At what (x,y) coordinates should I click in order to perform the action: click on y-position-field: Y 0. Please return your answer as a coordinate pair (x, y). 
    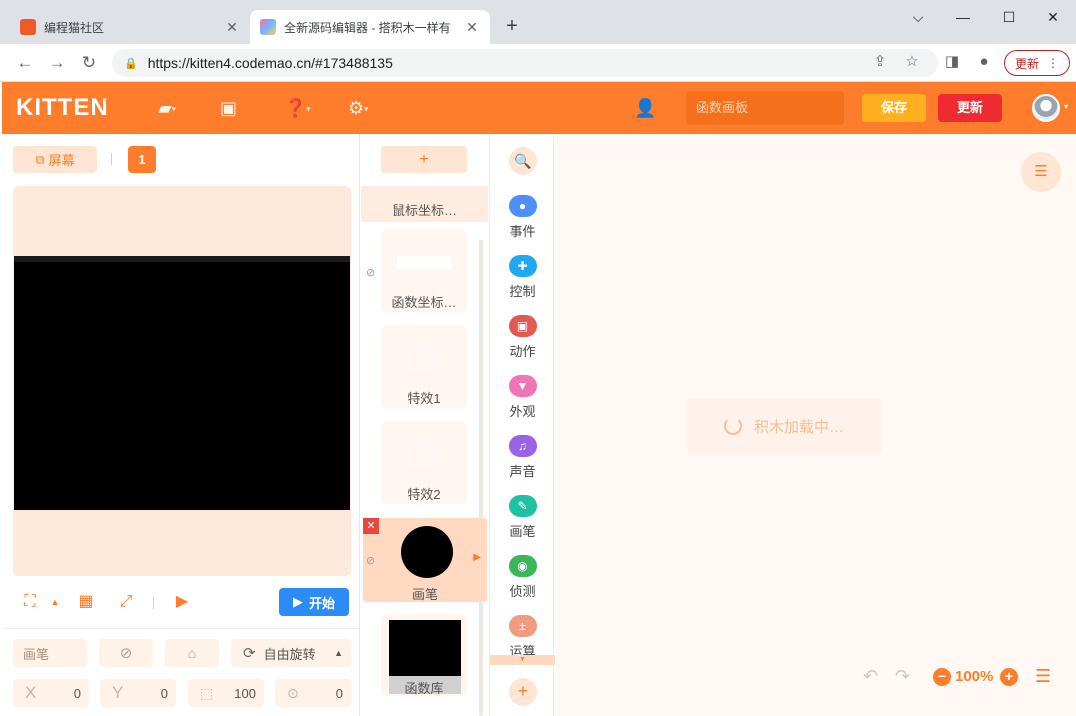
    Looking at the image, I should click on (138, 693).